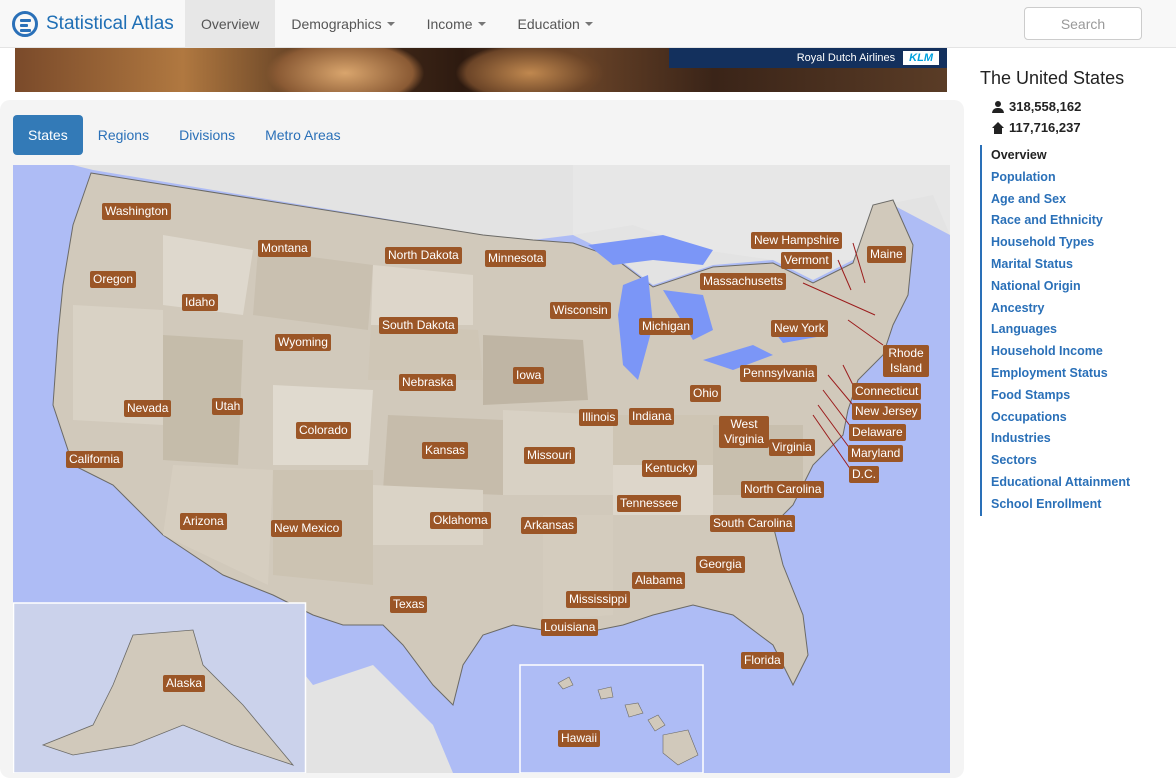 This screenshot has height=778, width=1176. I want to click on nav-tab-label: Overview, so click(230, 24).